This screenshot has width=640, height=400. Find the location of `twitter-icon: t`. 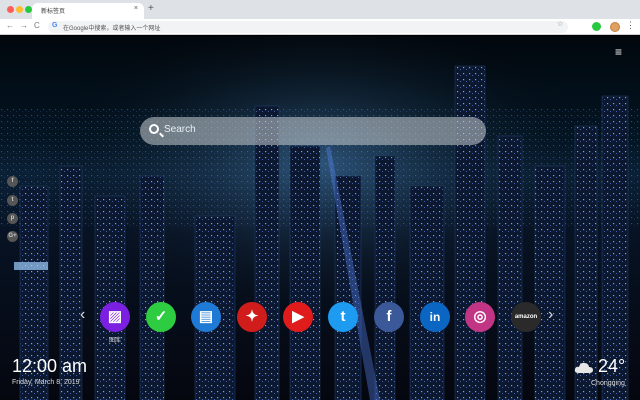

twitter-icon: t is located at coordinates (12, 200).